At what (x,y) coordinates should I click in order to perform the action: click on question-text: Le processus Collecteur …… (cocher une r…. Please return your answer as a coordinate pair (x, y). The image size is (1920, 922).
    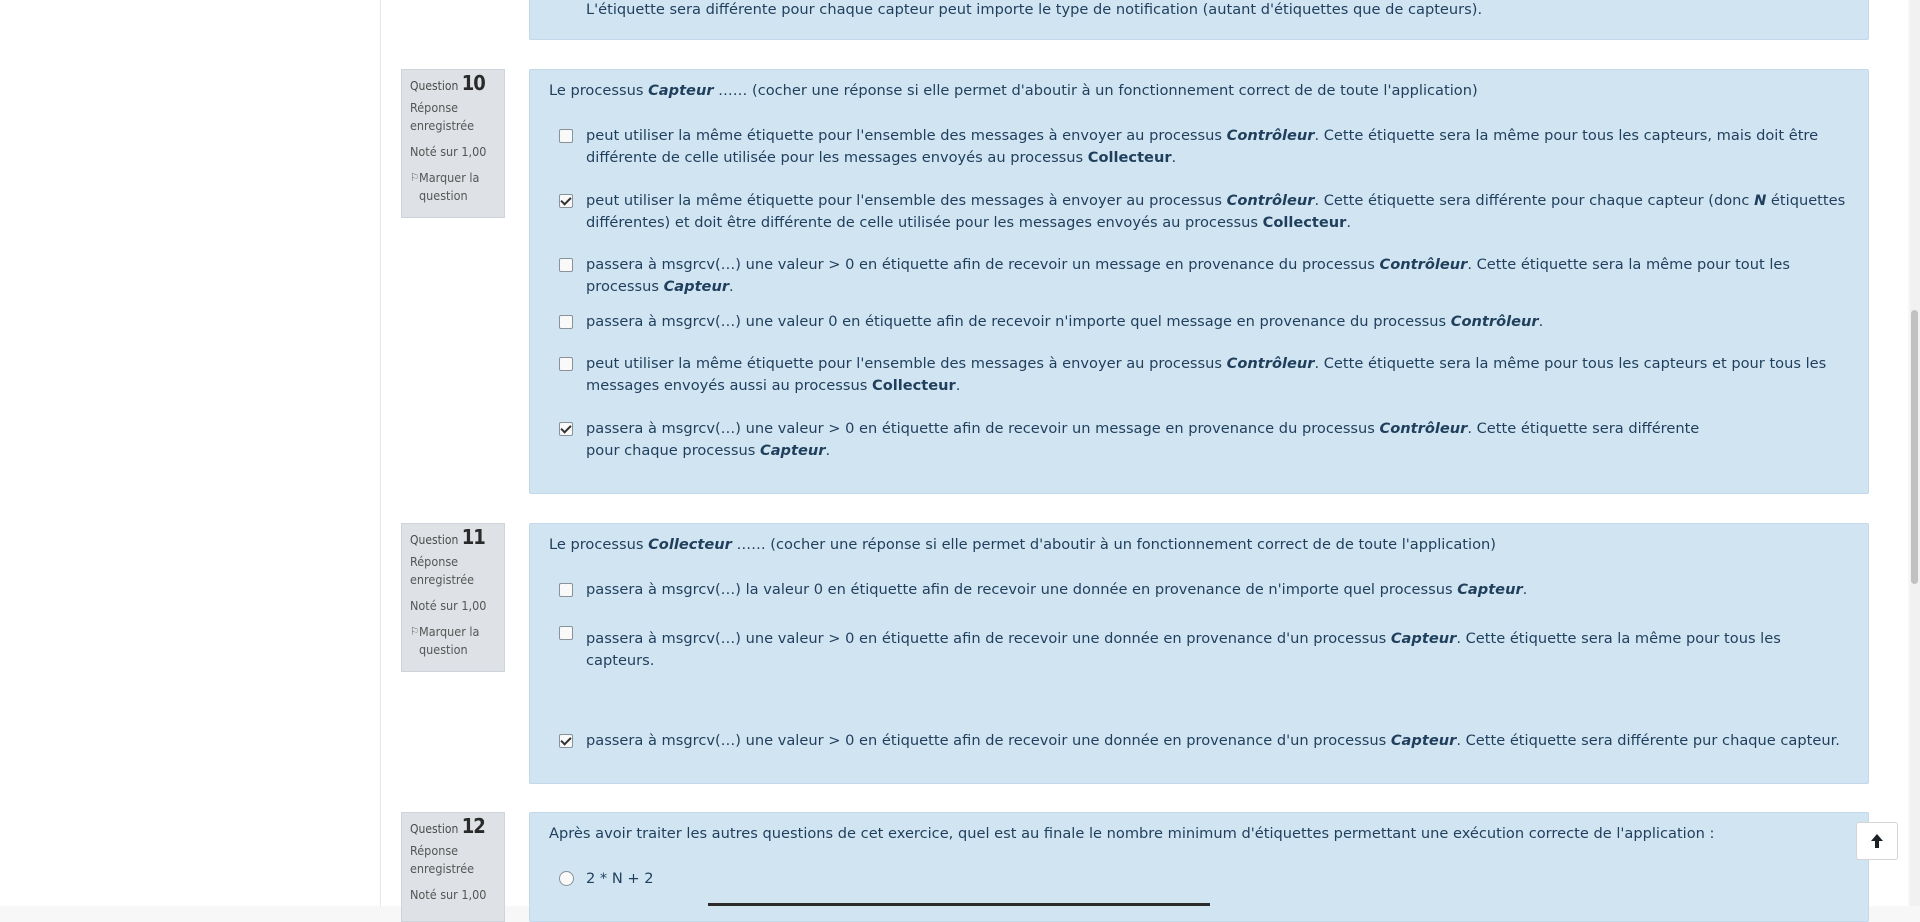
    Looking at the image, I should click on (1022, 544).